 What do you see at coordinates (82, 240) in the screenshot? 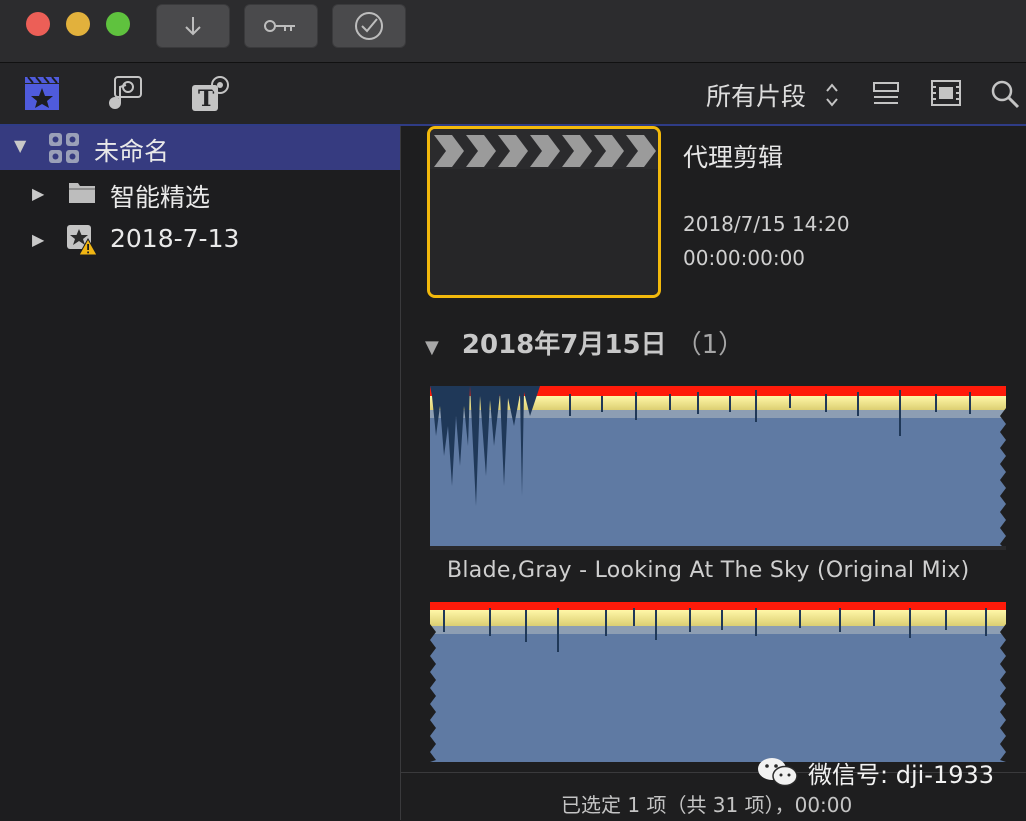
I see `event-warning-icon` at bounding box center [82, 240].